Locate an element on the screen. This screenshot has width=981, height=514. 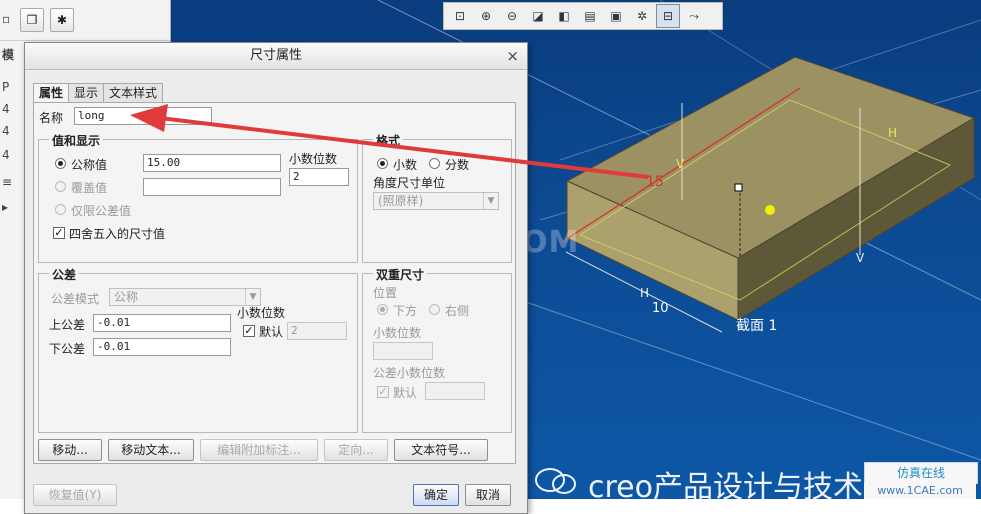
zoom-out-icon: ⊖ is located at coordinates (512, 16).